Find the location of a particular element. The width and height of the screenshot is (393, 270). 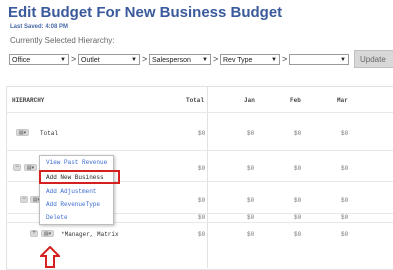

highlight-box is located at coordinates (79, 177).